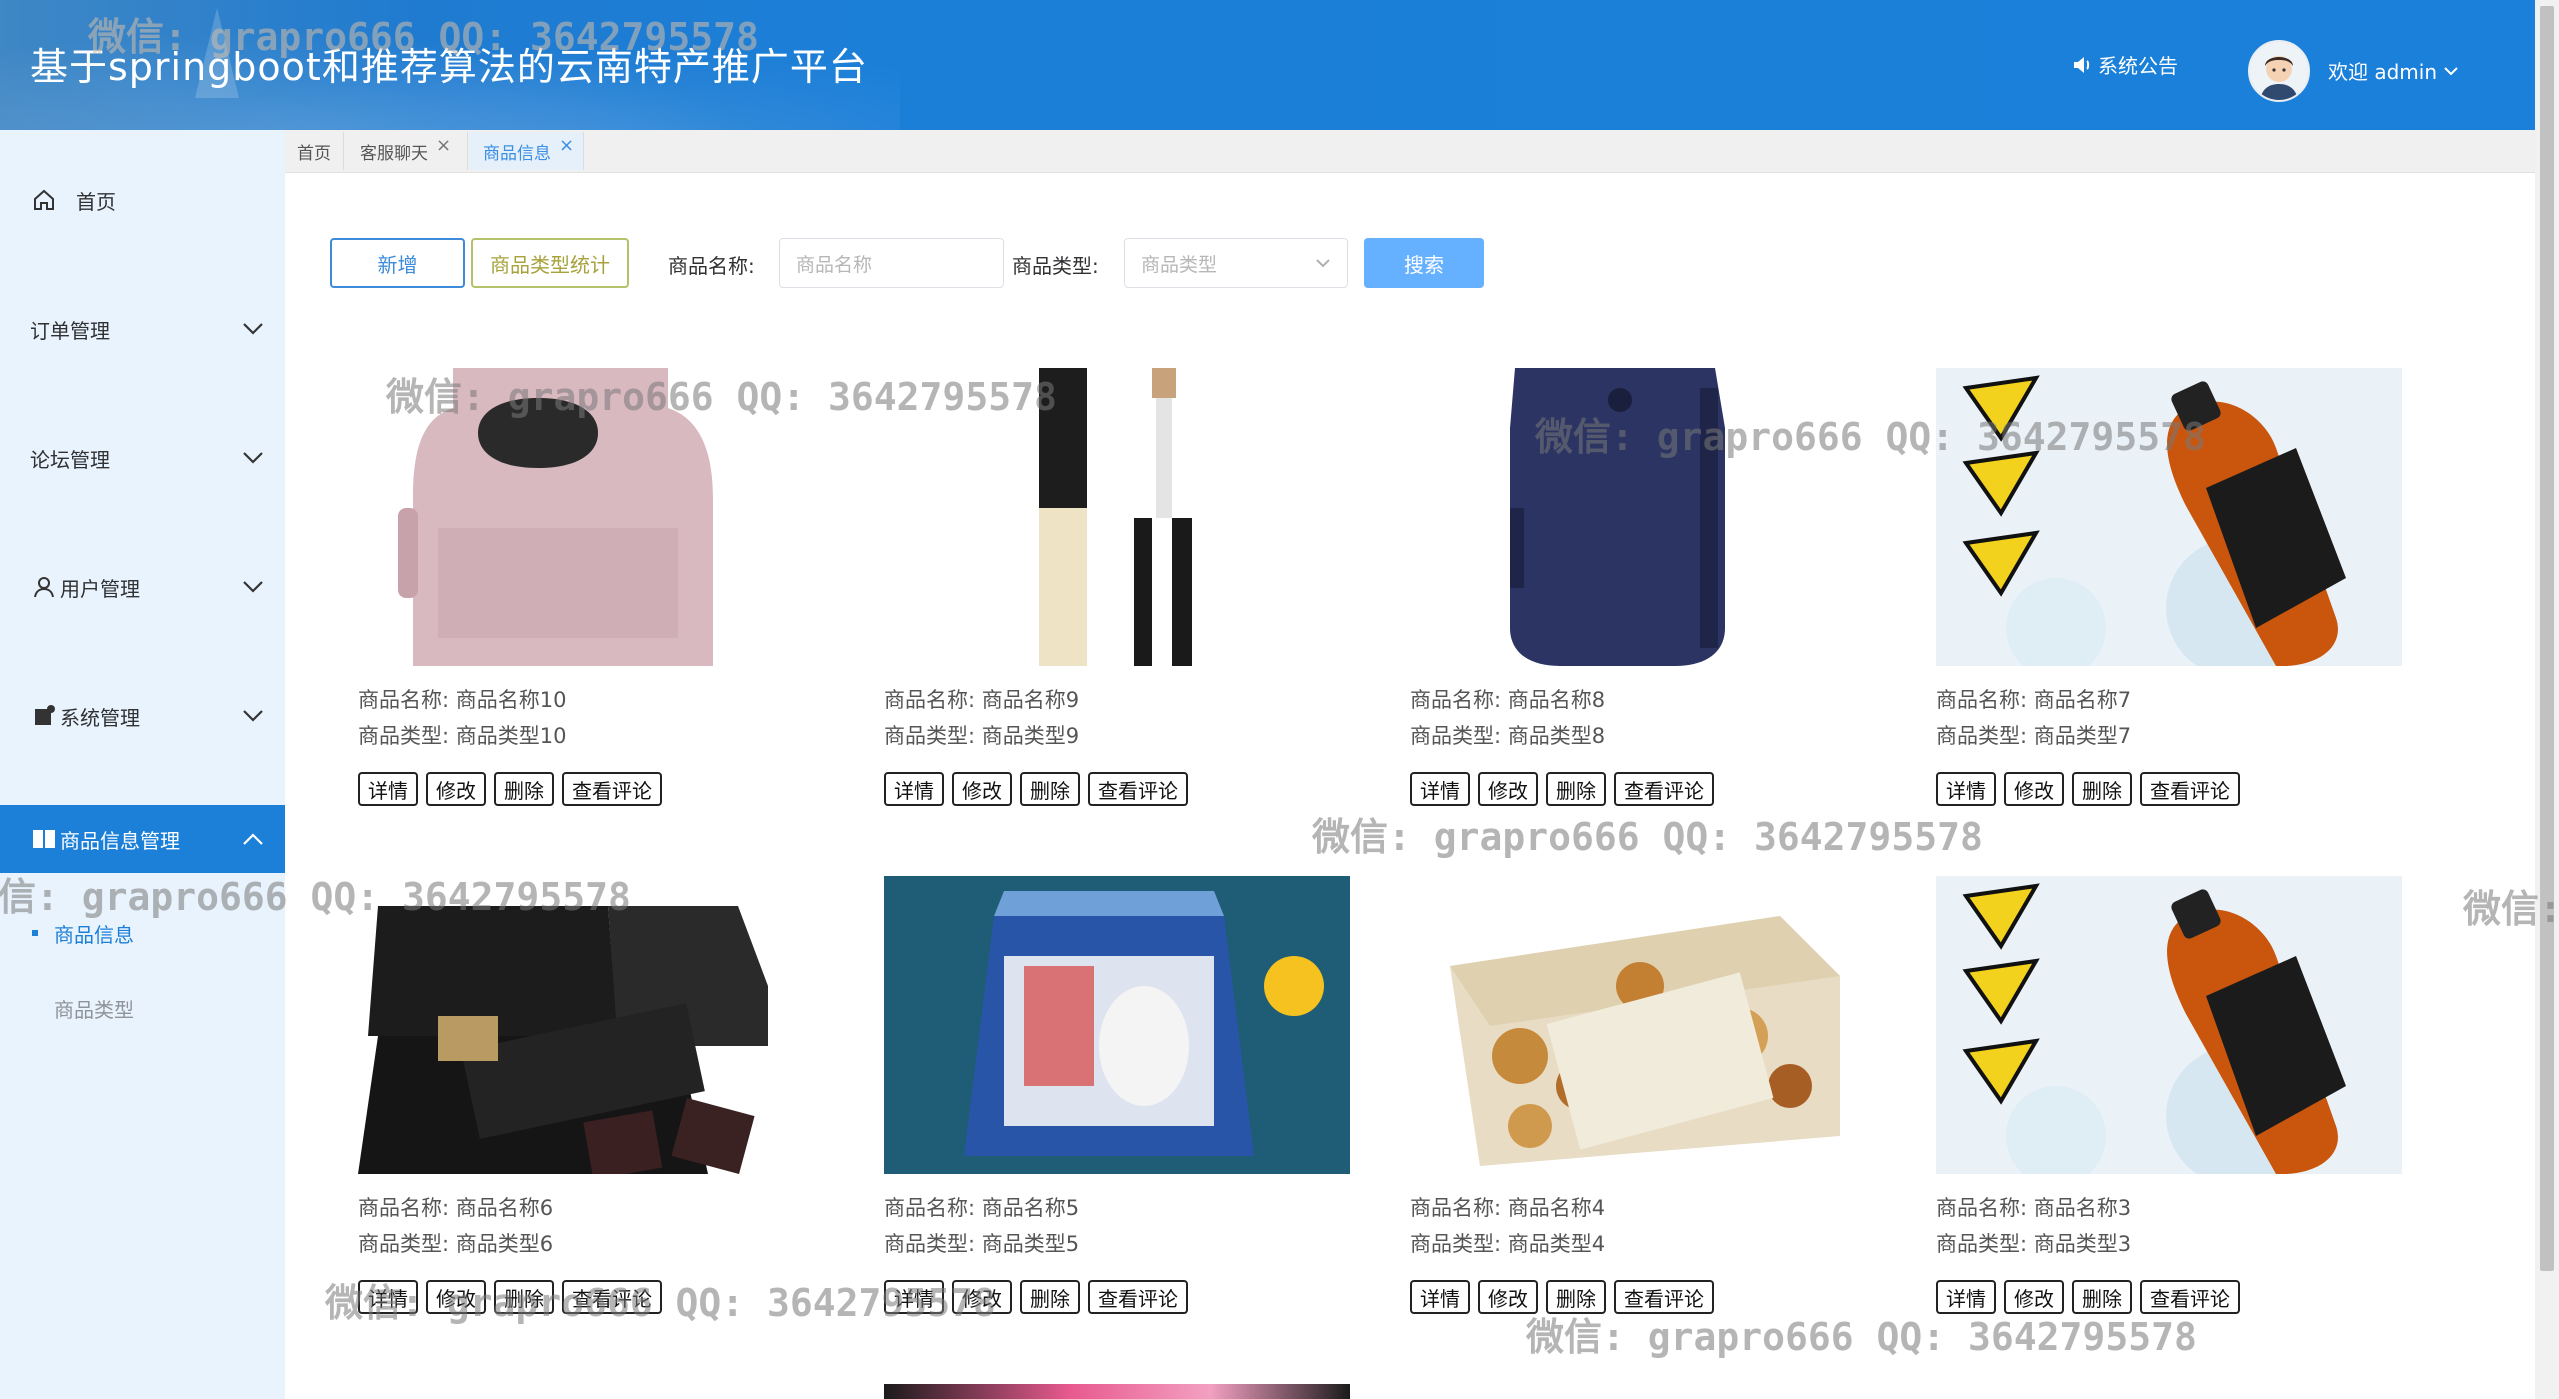  Describe the element at coordinates (1410, 151) in the screenshot. I see `tabs-bar: 首页 客服聊天 × 商品信息 ×` at that location.